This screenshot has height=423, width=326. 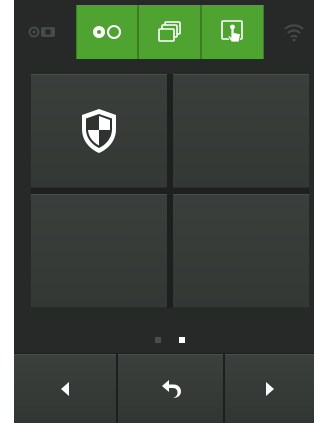 I want to click on windows-tab, so click(x=169, y=32).